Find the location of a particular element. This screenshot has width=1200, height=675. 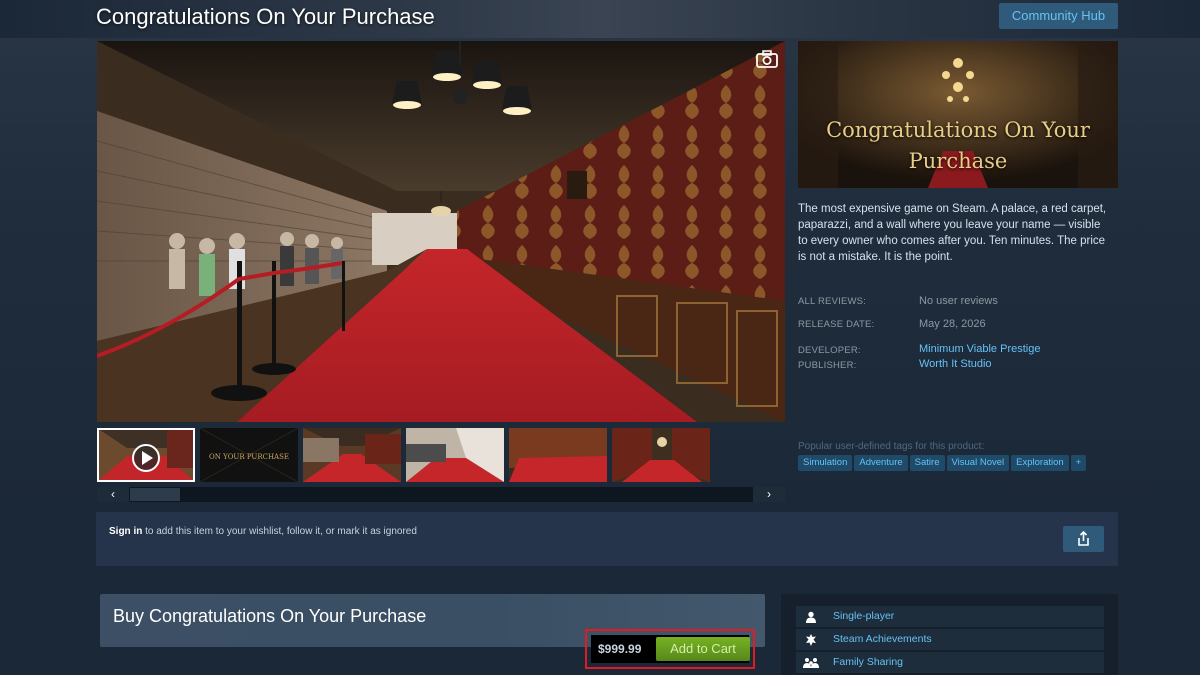

thumb-caption: ON YOUR PURCHASE is located at coordinates (249, 457).